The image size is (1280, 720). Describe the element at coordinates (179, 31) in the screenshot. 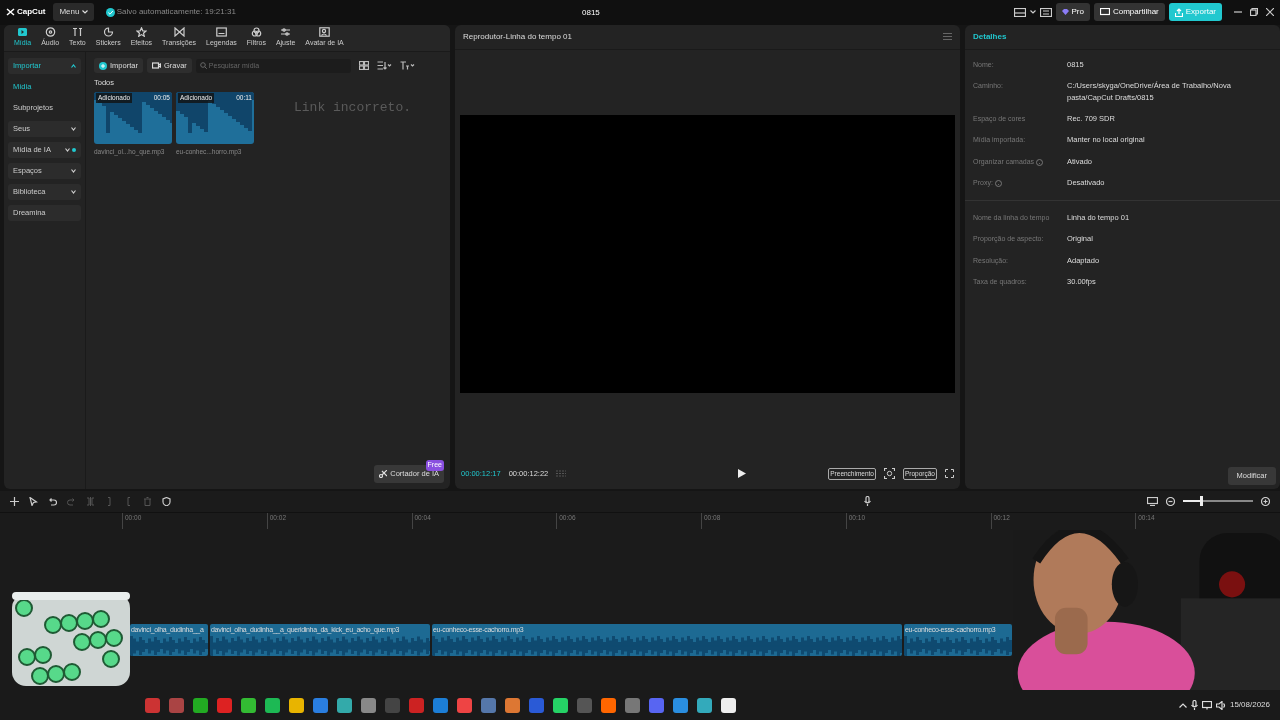

I see `bowtie-icon` at that location.